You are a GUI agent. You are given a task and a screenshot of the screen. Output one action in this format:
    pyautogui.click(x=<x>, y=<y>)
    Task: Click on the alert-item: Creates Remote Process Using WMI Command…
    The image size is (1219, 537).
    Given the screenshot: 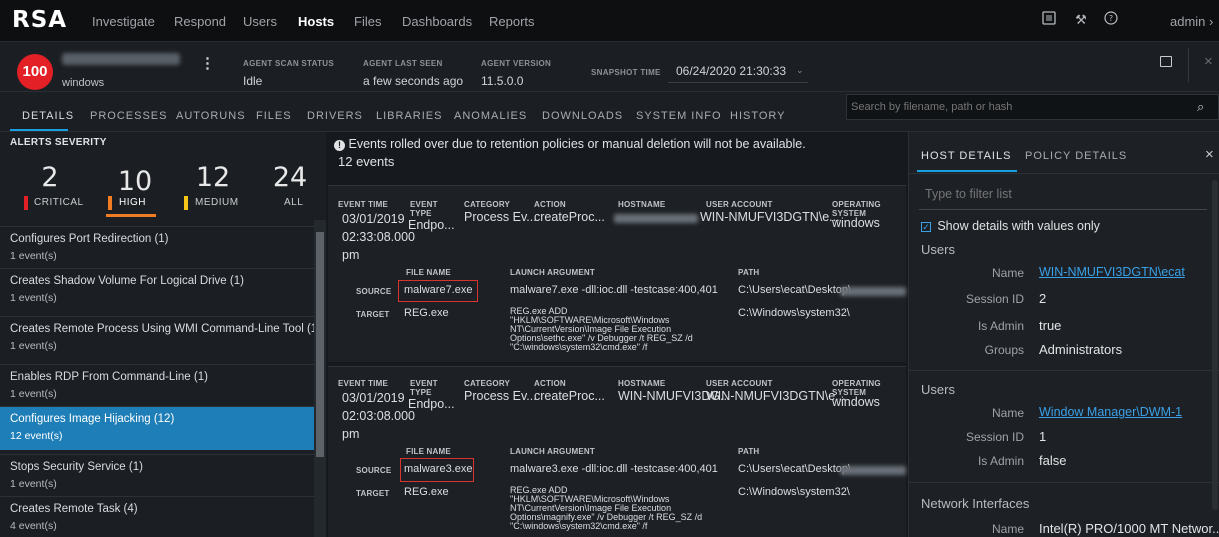 What is the action you would take?
    pyautogui.click(x=160, y=336)
    